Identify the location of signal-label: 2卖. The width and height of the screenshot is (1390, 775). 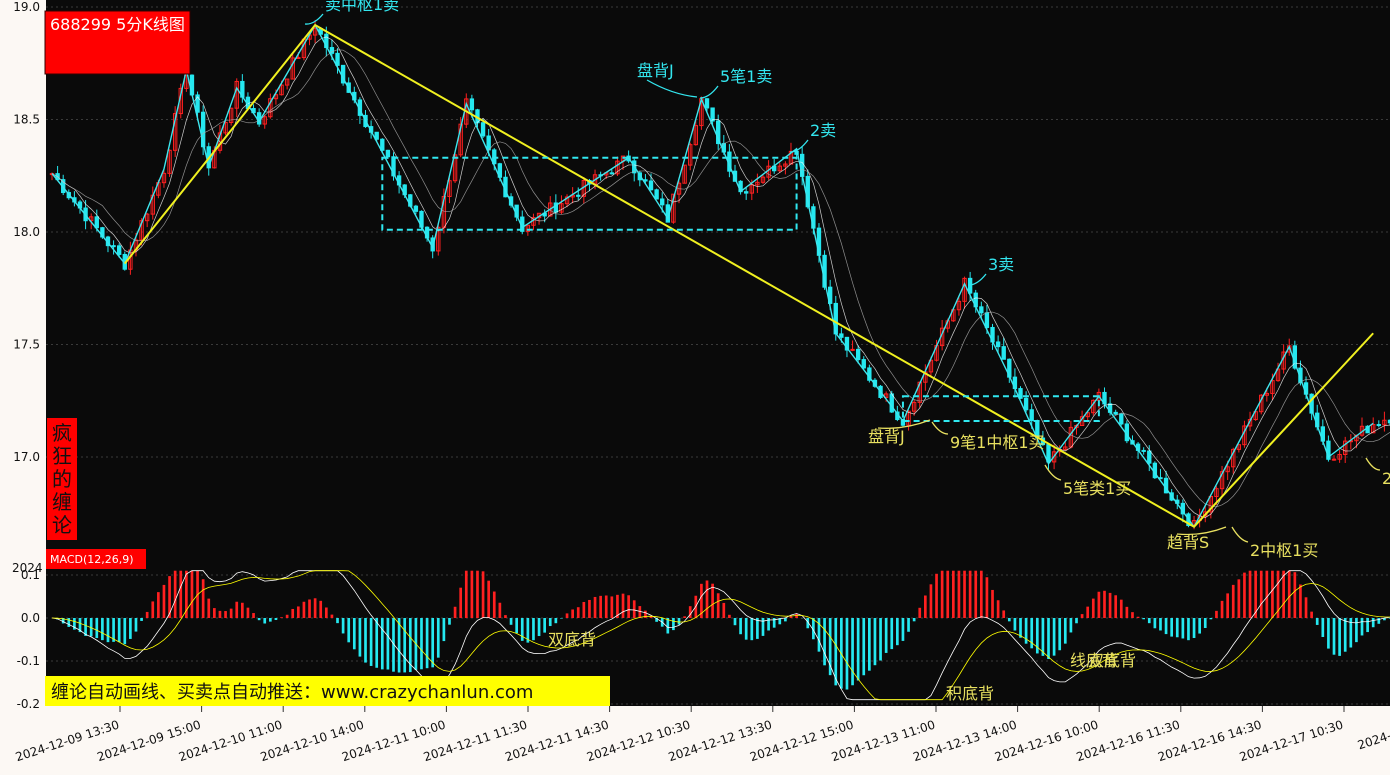
(823, 130).